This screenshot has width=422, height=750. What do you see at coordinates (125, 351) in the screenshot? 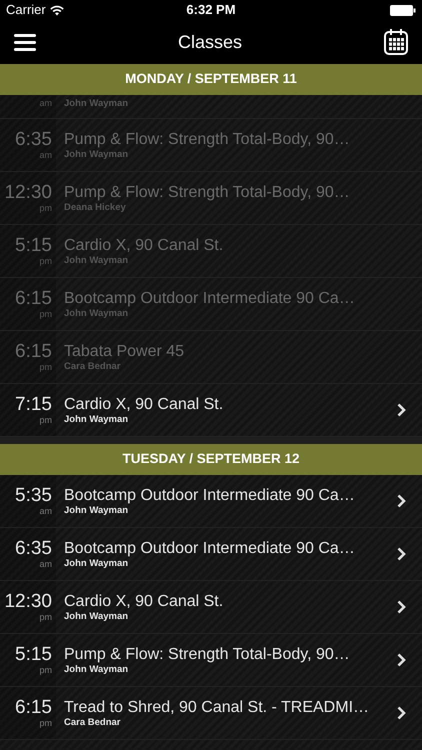
I see `class-title: Tabata Power 45` at bounding box center [125, 351].